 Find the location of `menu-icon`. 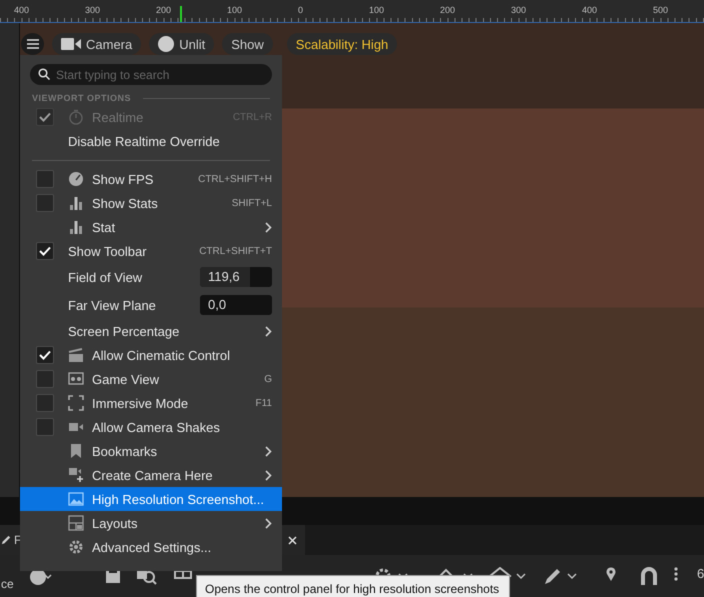

menu-icon is located at coordinates (32, 44).